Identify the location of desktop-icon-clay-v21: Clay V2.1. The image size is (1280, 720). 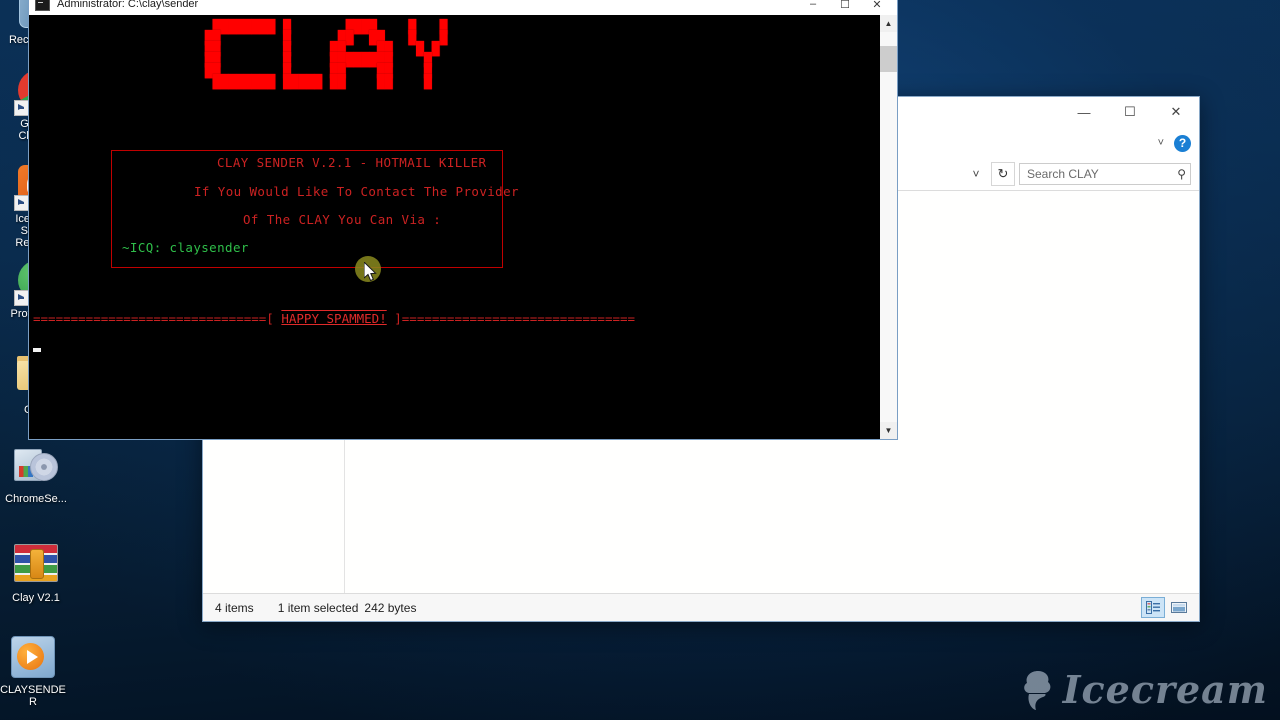
(36, 572).